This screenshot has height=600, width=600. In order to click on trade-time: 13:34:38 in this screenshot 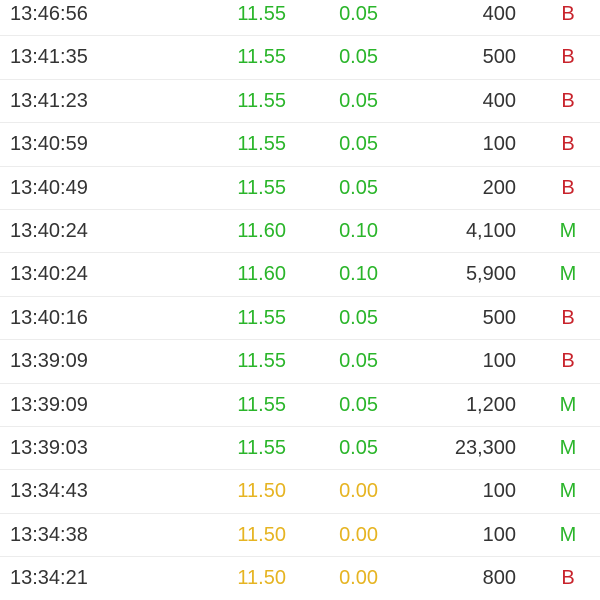, I will do `click(49, 534)`.